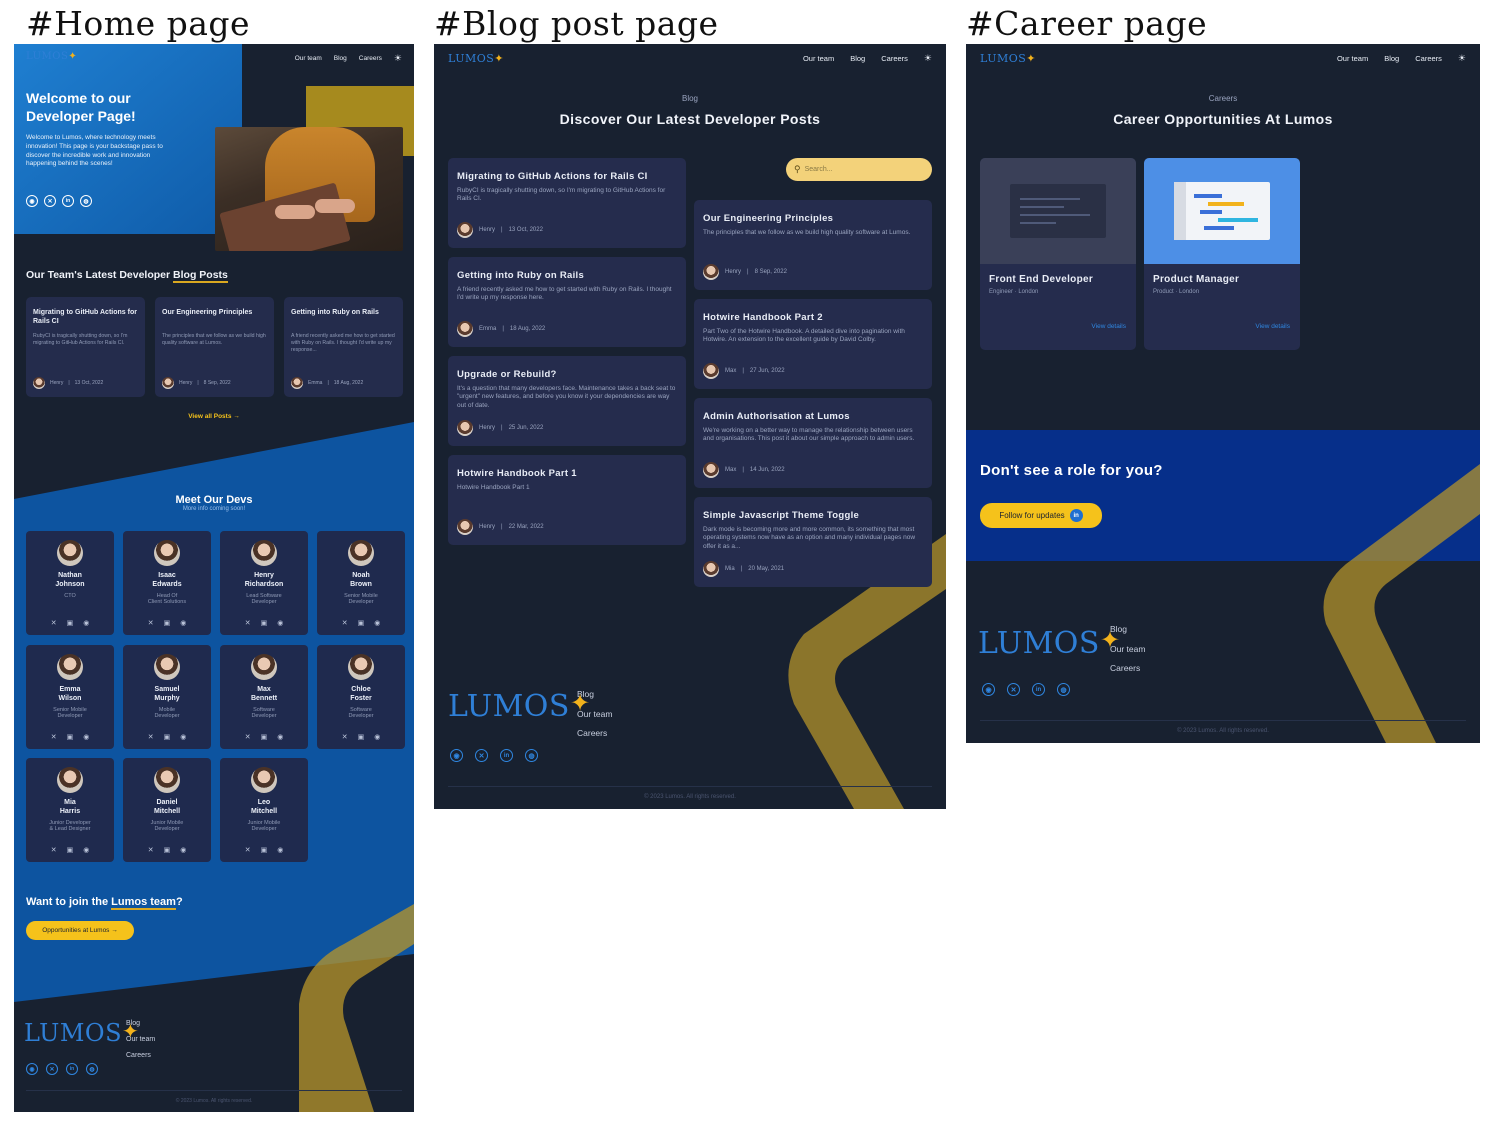  Describe the element at coordinates (1041, 515) in the screenshot. I see `follow-for-updates-button: Follow for updates in` at that location.